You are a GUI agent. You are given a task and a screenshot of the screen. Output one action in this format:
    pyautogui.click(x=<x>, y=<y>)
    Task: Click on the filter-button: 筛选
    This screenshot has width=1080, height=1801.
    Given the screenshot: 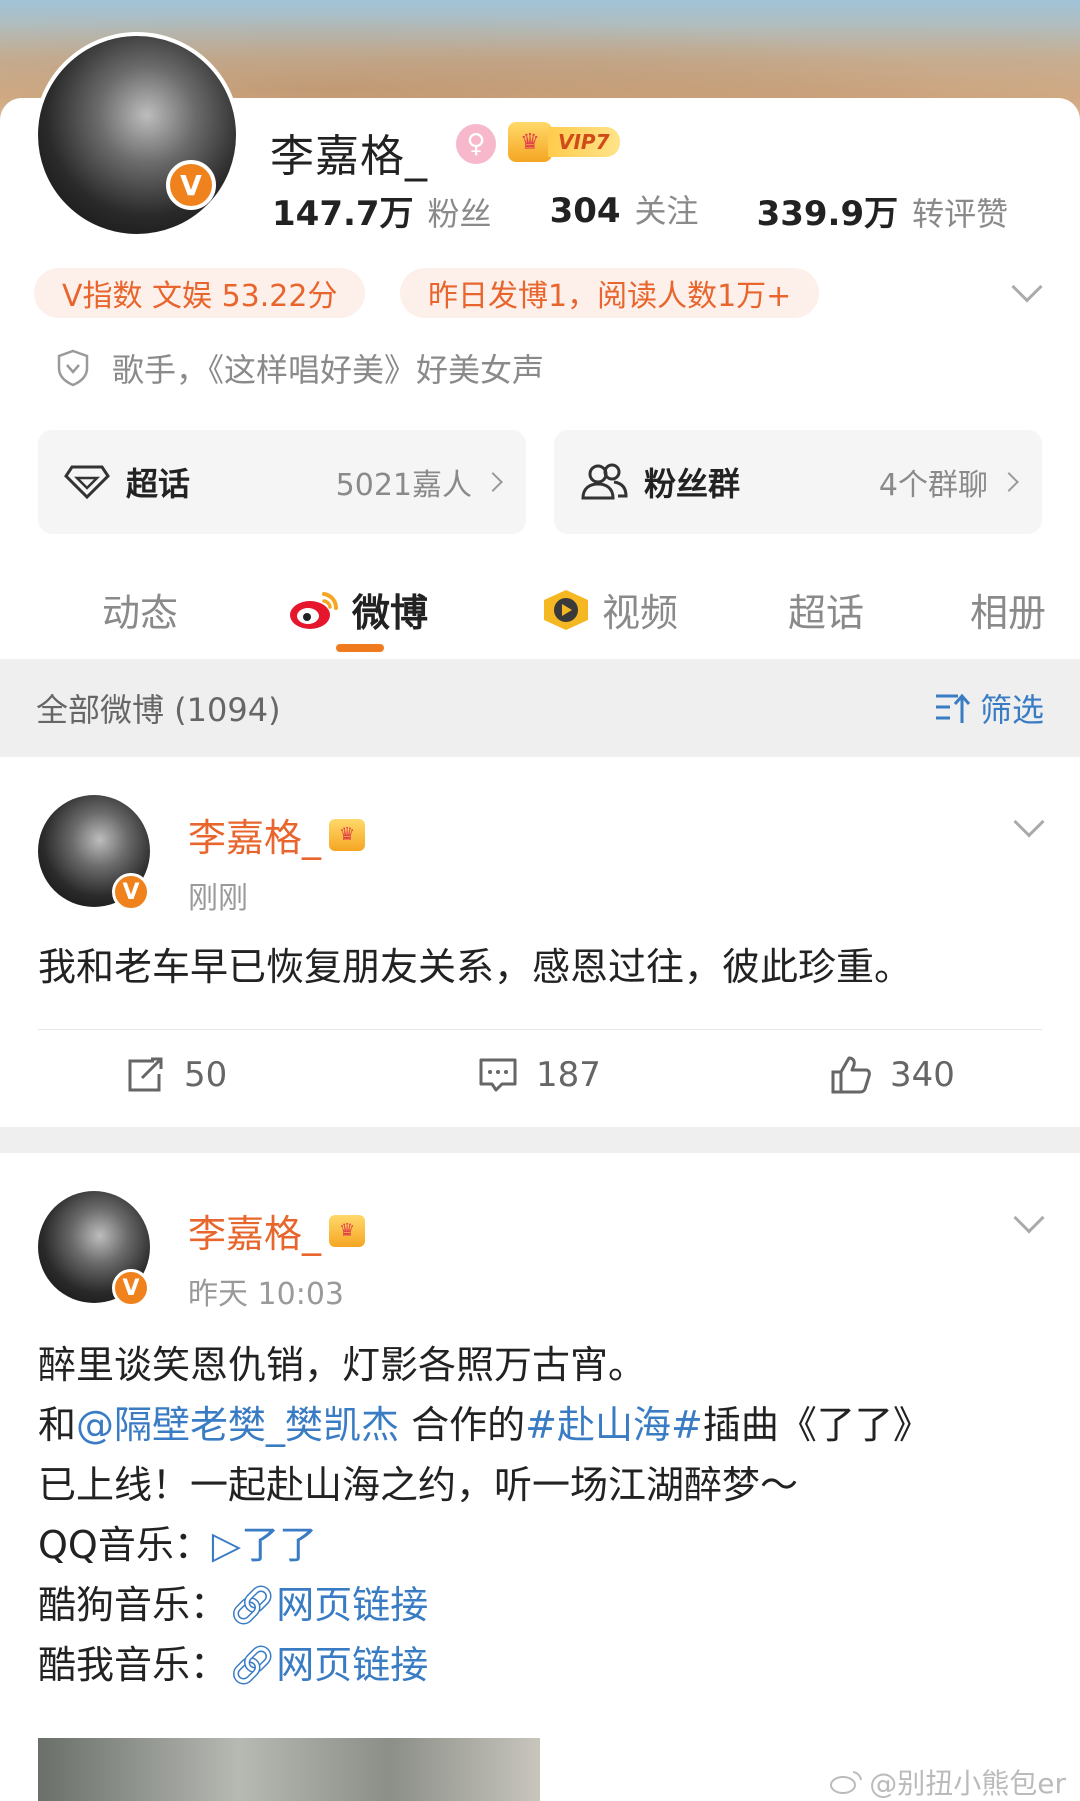 What is the action you would take?
    pyautogui.click(x=989, y=708)
    